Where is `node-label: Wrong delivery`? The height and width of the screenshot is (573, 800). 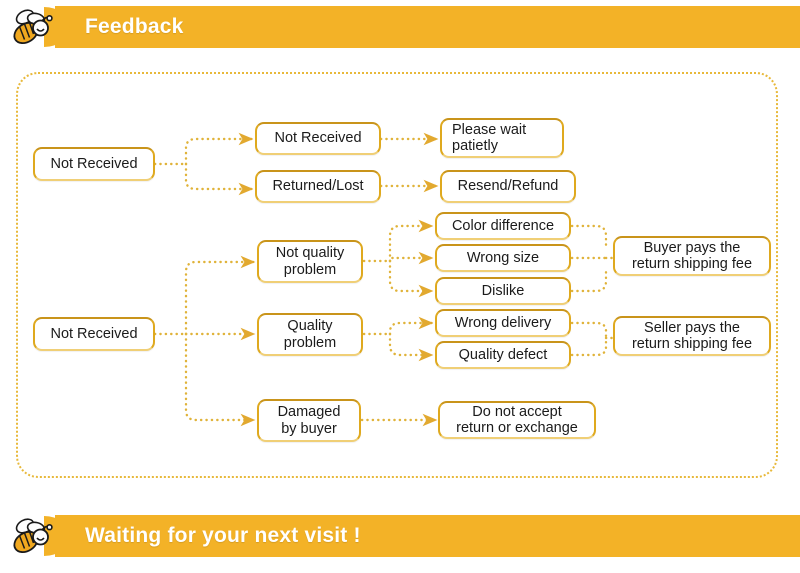
node-label: Wrong delivery is located at coordinates (503, 322).